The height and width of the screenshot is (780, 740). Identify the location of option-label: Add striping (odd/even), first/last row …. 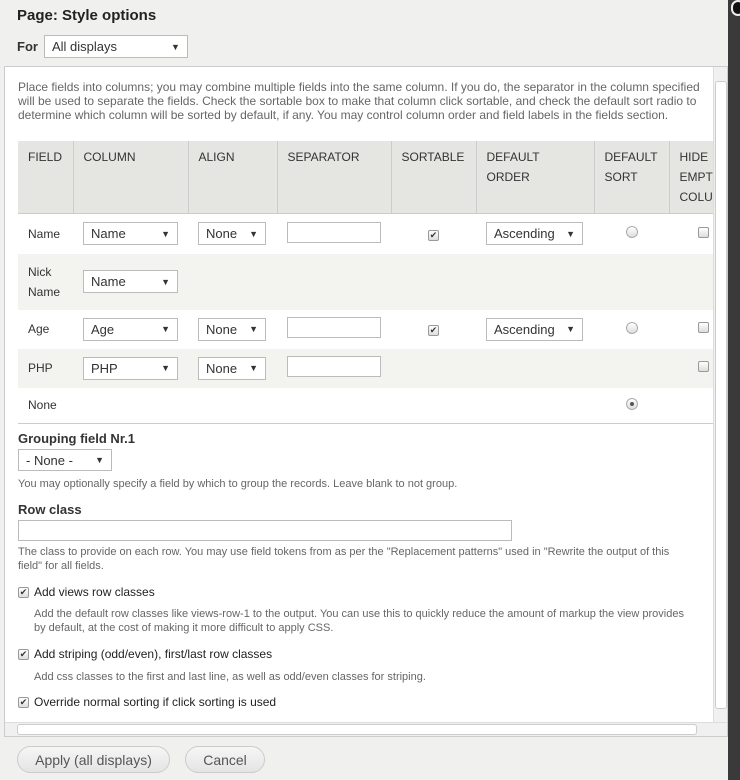
(153, 654).